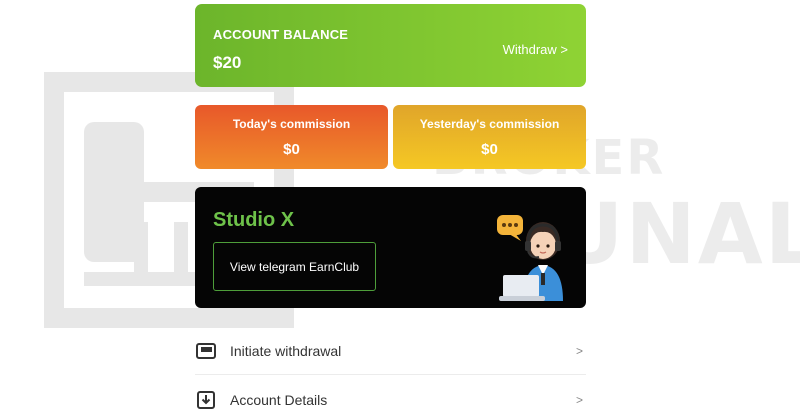 The width and height of the screenshot is (800, 420). What do you see at coordinates (489, 137) in the screenshot?
I see `yesterday-commission-card: Yesterday's commission $0` at bounding box center [489, 137].